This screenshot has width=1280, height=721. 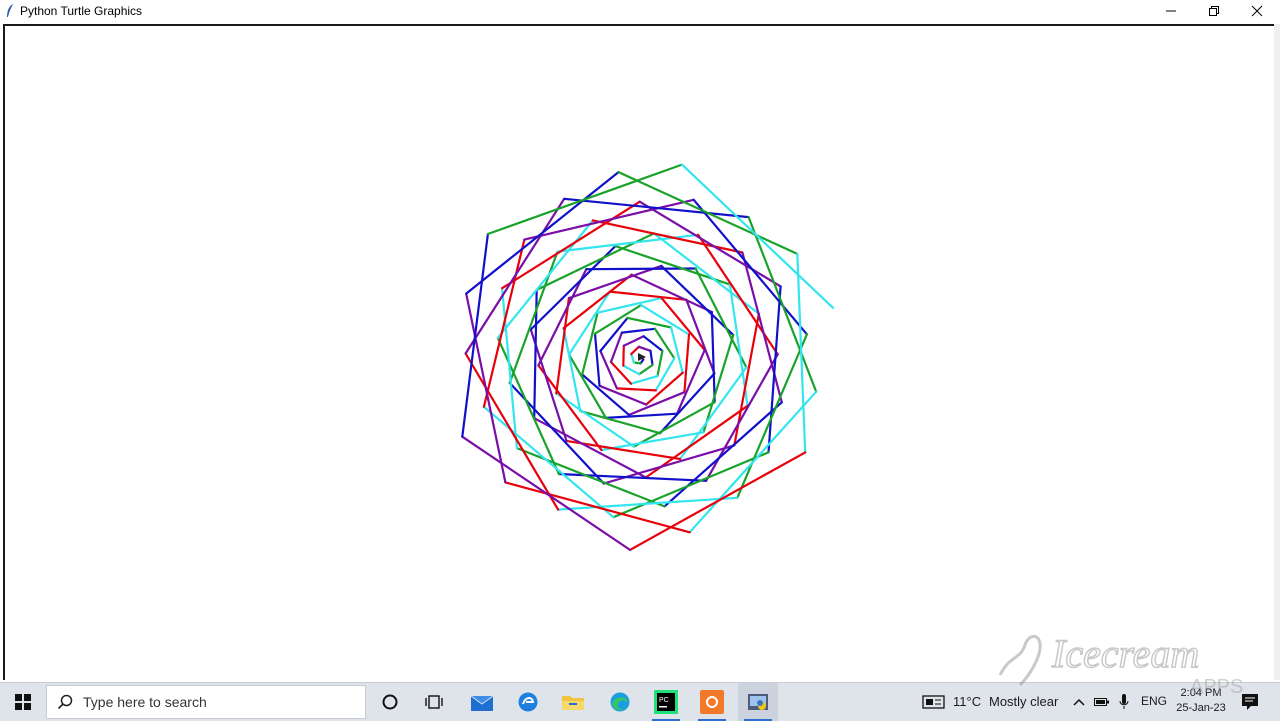 I want to click on restore-button, so click(x=1214, y=11).